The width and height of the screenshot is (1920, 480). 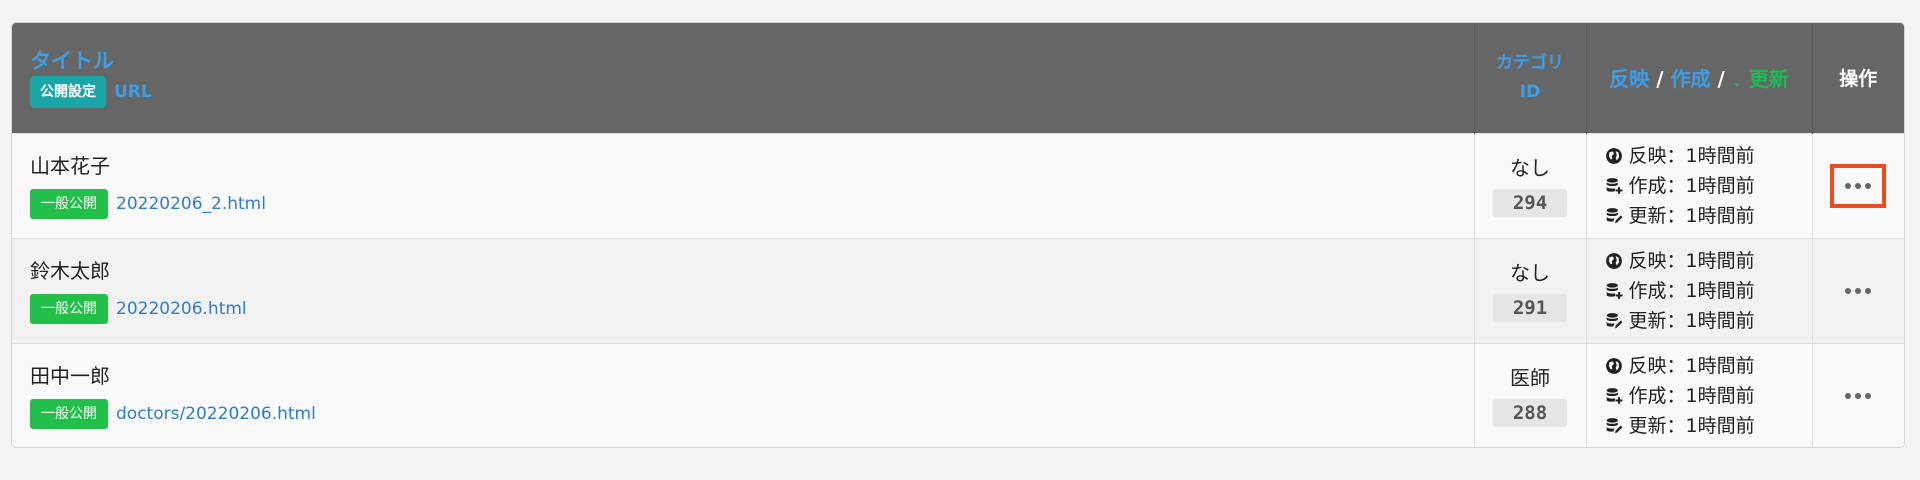 What do you see at coordinates (216, 414) in the screenshot?
I see `page-url-link: doctors/20220206.html` at bounding box center [216, 414].